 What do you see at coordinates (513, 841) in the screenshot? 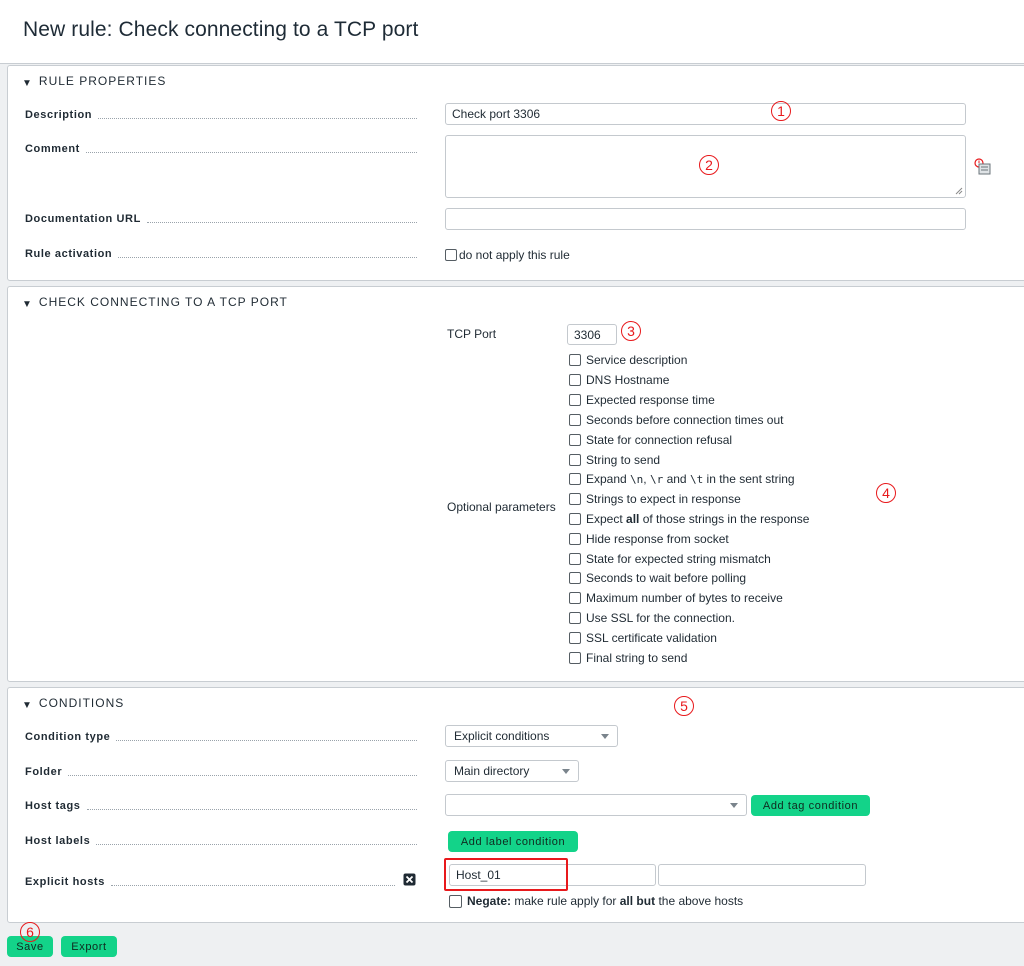
I see `add-label-condition-button: Add label condition` at bounding box center [513, 841].